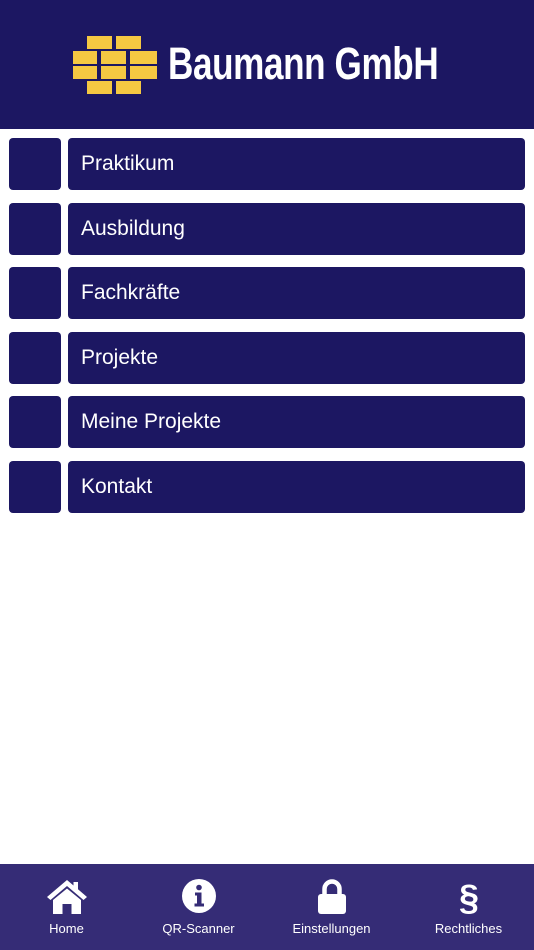 Image resolution: width=534 pixels, height=950 pixels. Describe the element at coordinates (296, 293) in the screenshot. I see `menu-item-button: Fachkräfte` at that location.